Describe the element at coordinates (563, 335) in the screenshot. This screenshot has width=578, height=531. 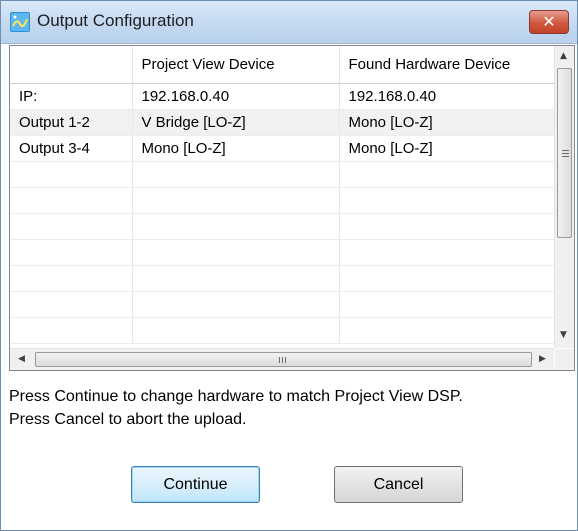
I see `scroll-down-arrow-icon: ▼` at that location.